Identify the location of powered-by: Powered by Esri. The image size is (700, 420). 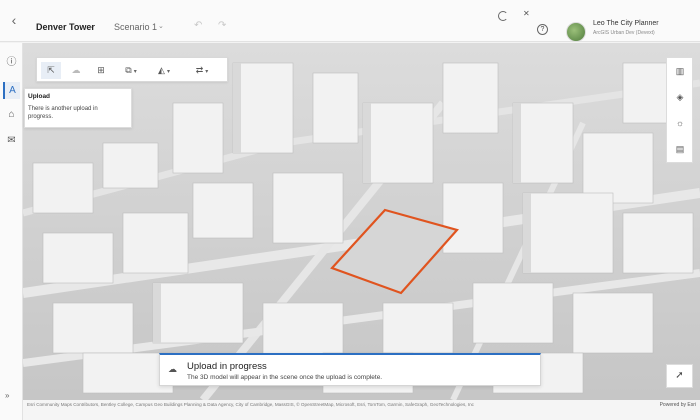
(677, 405).